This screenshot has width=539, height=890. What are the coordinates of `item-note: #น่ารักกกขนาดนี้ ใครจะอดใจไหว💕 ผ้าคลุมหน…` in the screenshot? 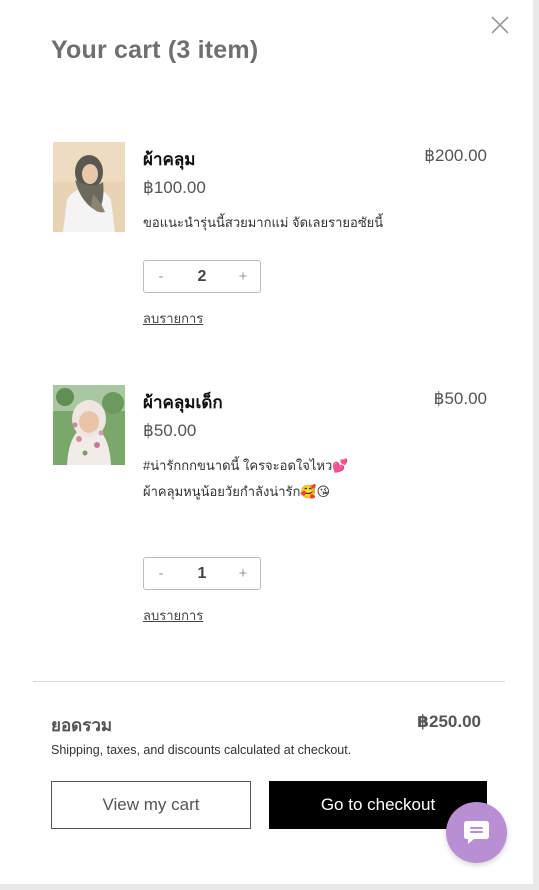 It's located at (293, 479).